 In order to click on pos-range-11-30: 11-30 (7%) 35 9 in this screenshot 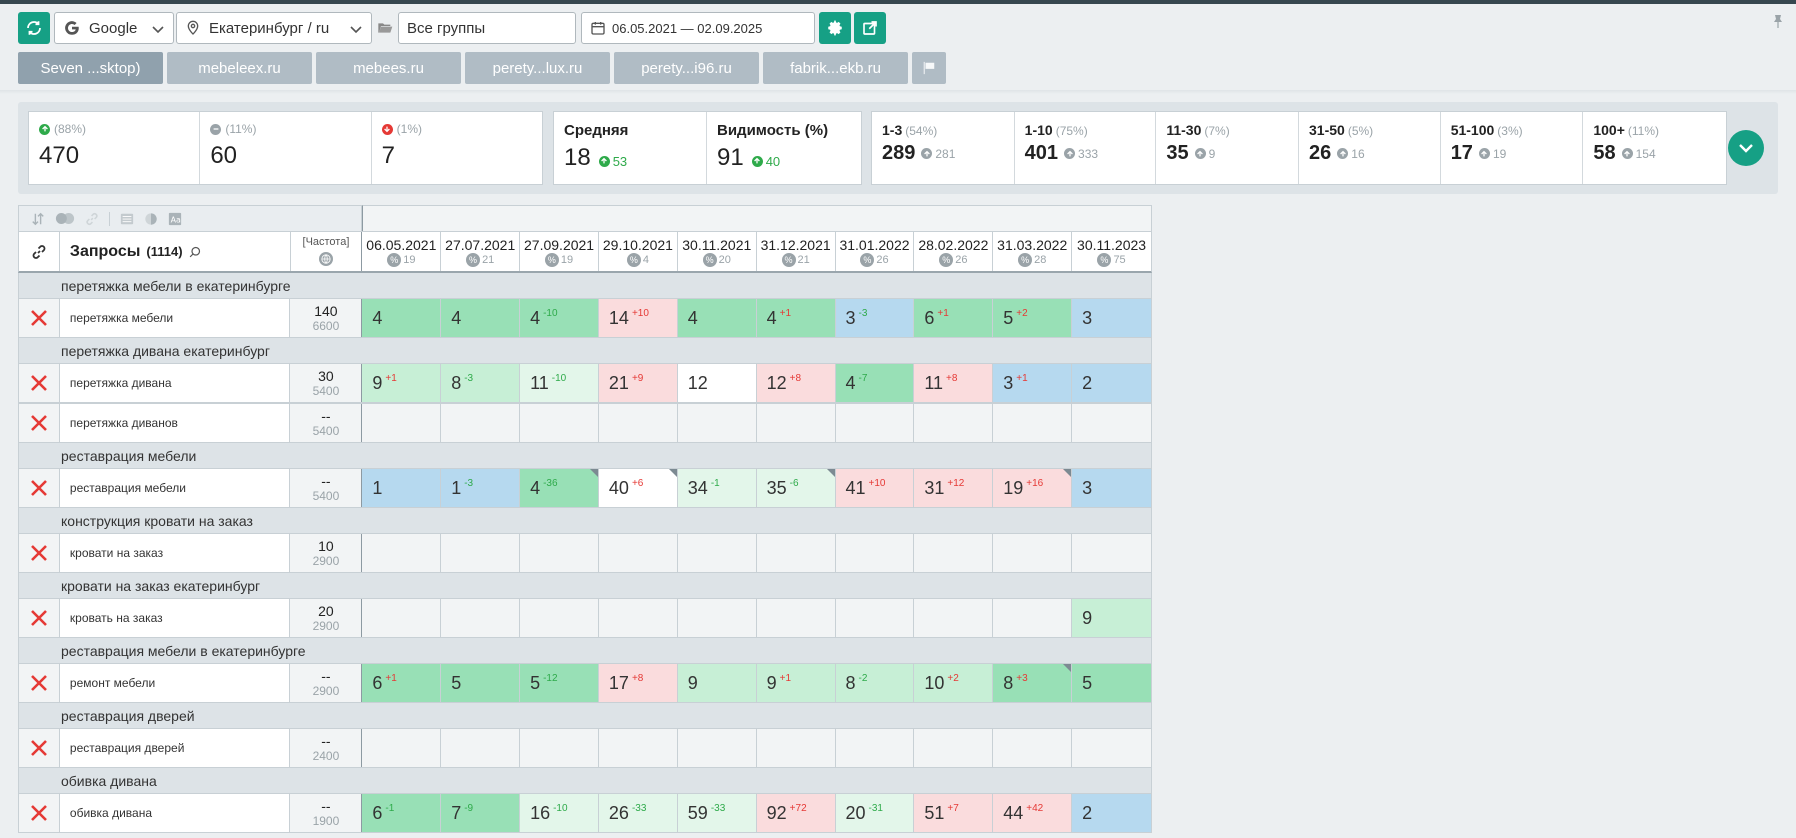, I will do `click(1228, 148)`.